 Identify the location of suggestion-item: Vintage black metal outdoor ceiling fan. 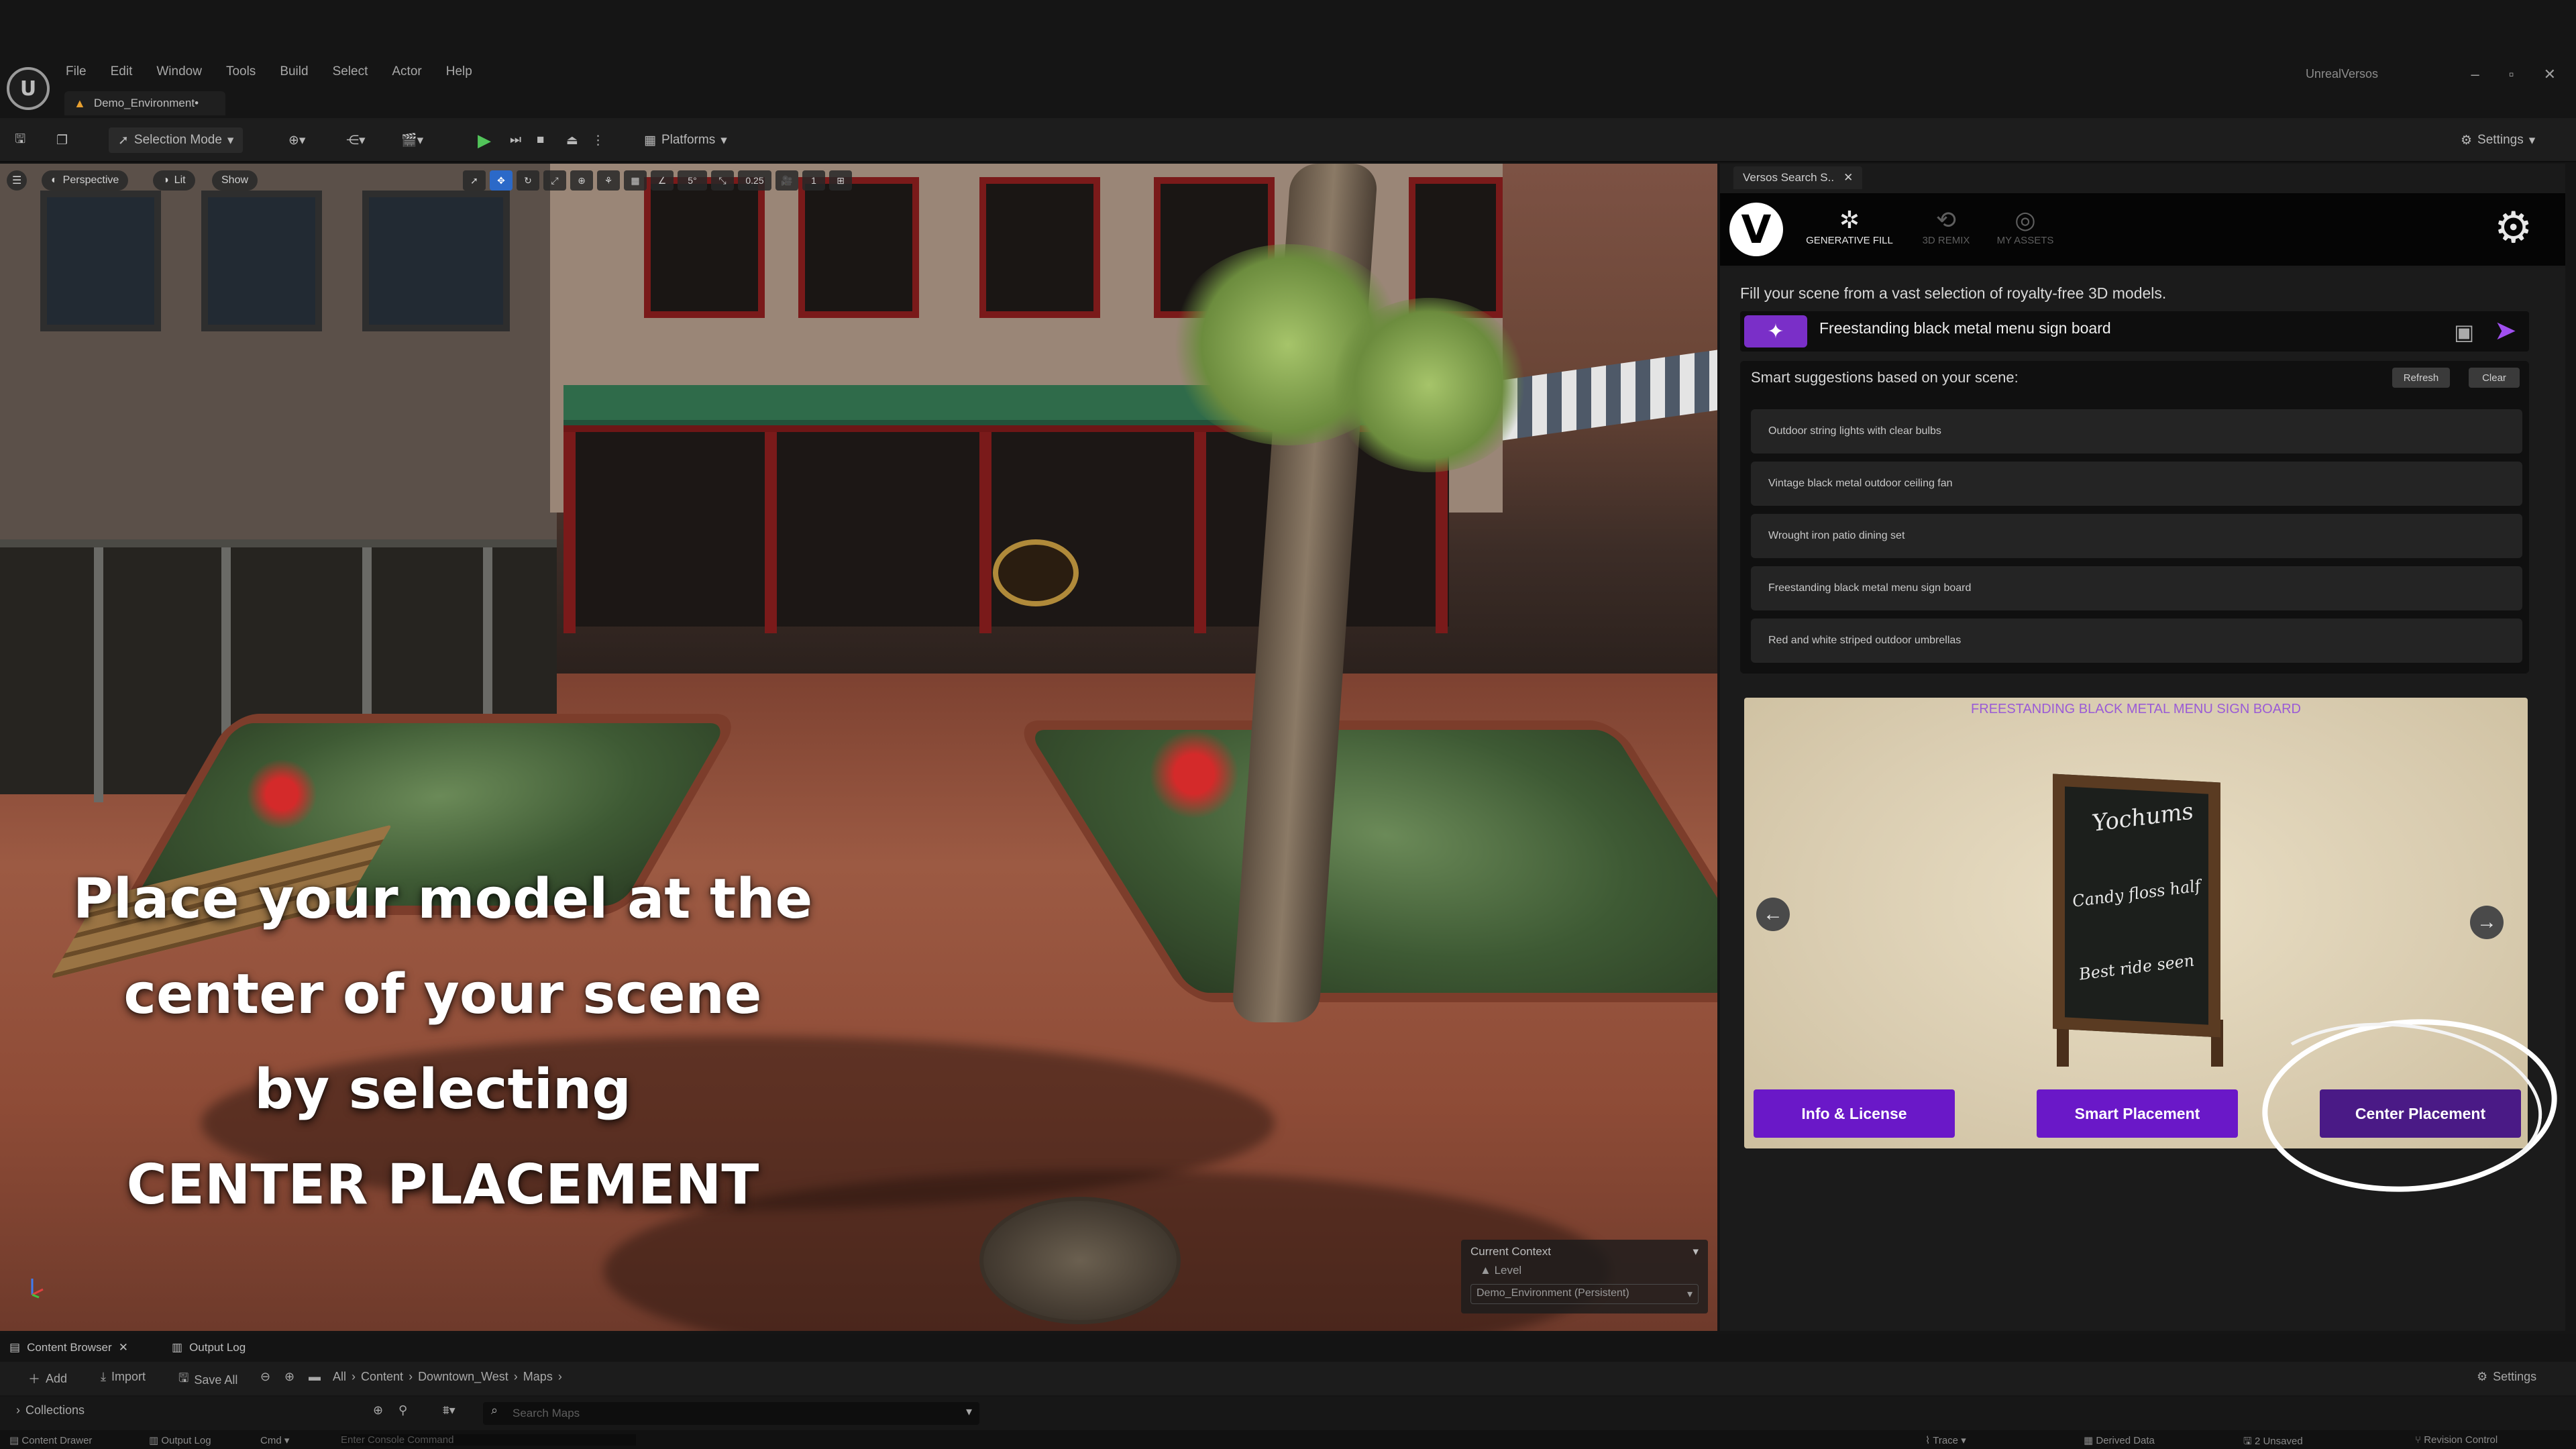
(2136, 484).